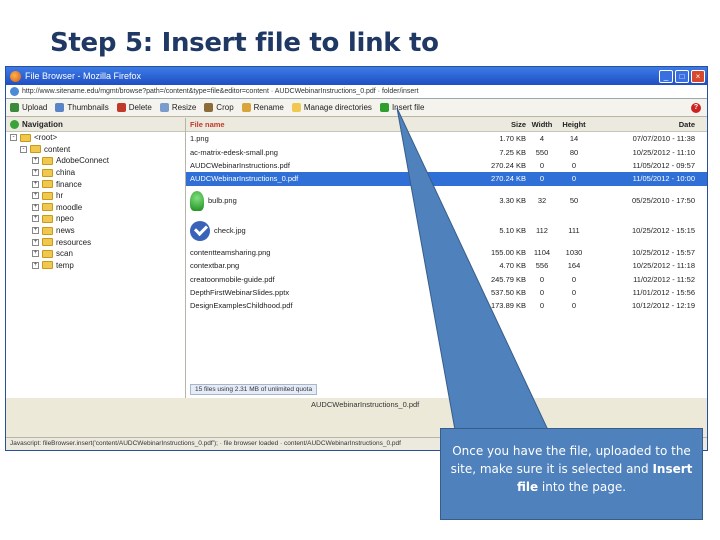 The height and width of the screenshot is (540, 720). What do you see at coordinates (472, 269) in the screenshot?
I see `callout-arrow-shape` at bounding box center [472, 269].